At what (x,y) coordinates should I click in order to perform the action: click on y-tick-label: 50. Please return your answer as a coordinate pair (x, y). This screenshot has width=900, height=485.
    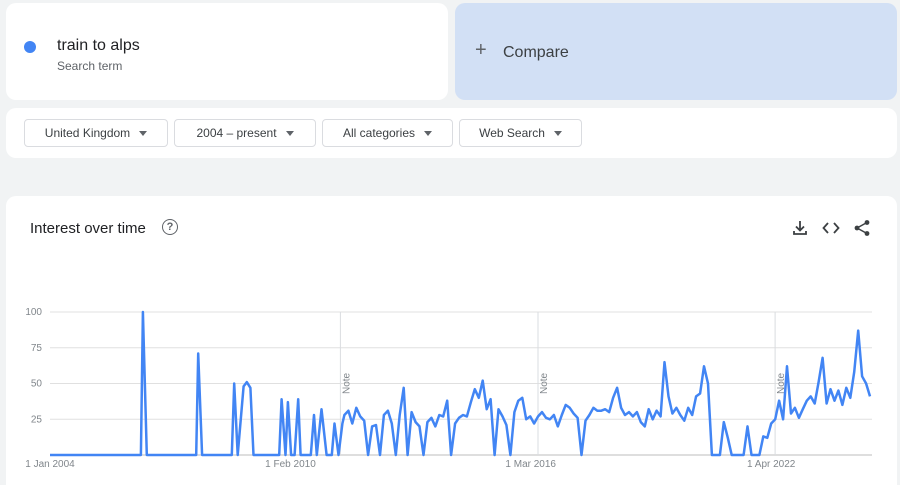
    Looking at the image, I should click on (37, 384).